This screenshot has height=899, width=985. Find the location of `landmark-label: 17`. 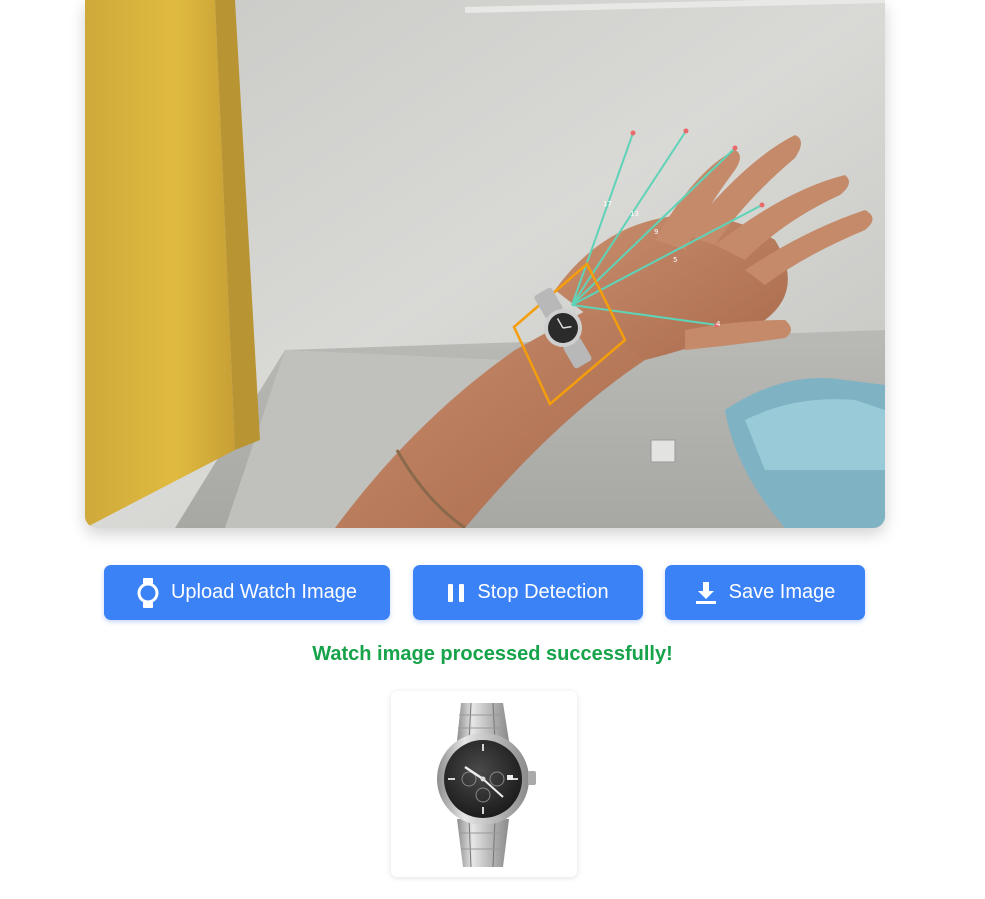

landmark-label: 17 is located at coordinates (607, 204).